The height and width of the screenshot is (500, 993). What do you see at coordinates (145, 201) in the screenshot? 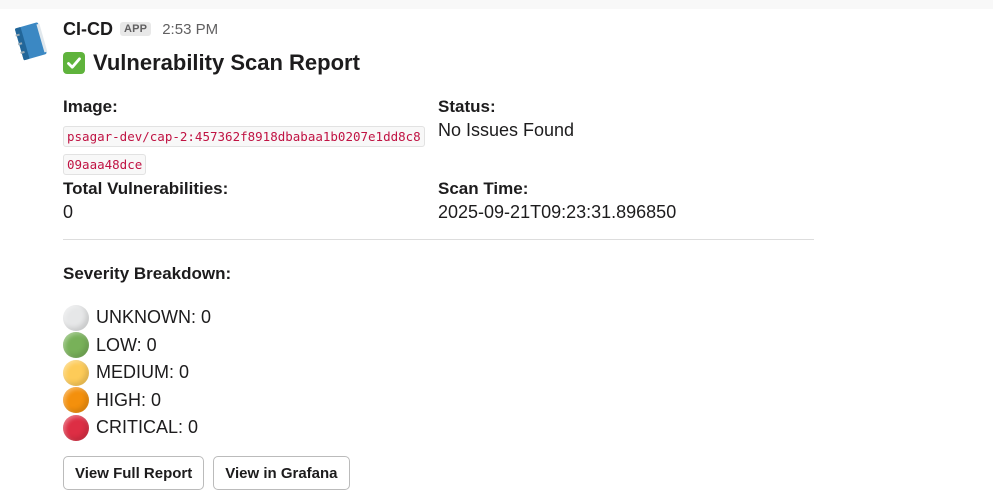
I see `total-vulnerabilities-field: Total Vulnerabilities: 0` at bounding box center [145, 201].